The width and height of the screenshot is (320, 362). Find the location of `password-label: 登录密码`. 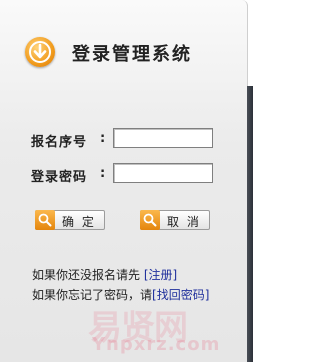

password-label: 登录密码 is located at coordinates (59, 177).